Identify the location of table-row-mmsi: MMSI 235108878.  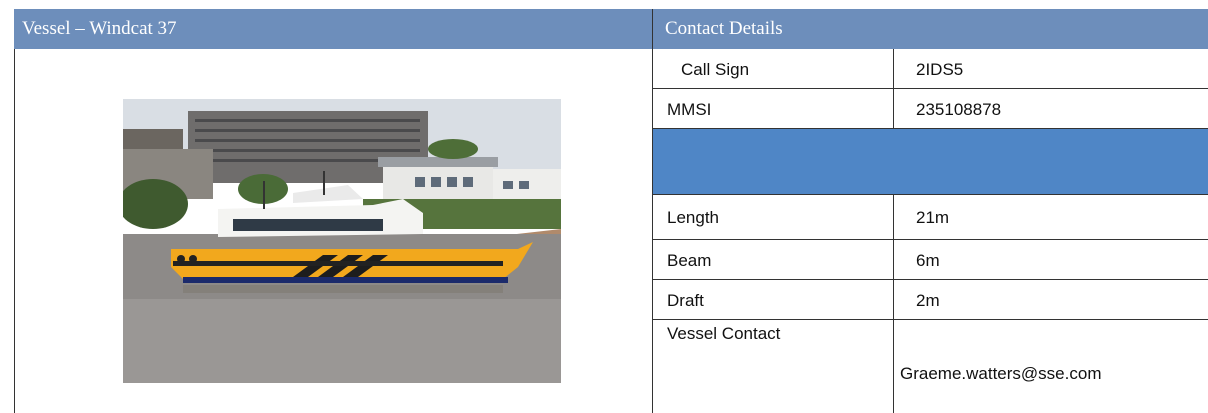
(930, 109).